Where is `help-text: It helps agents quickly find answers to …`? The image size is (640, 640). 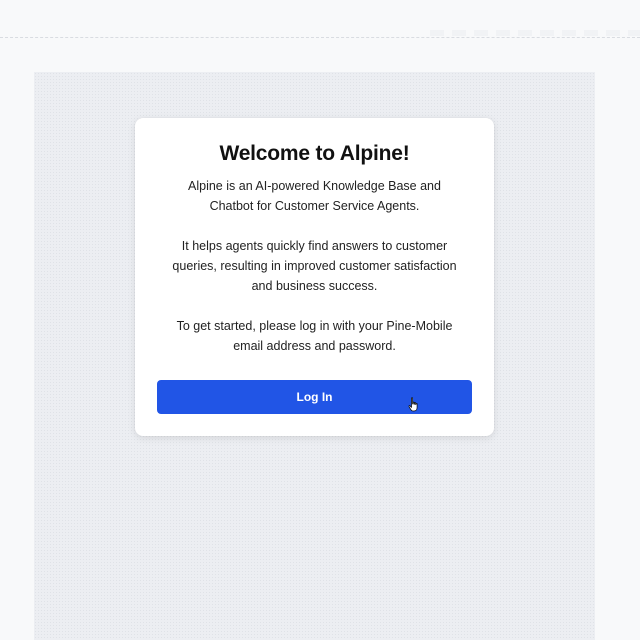
help-text: It helps agents quickly find answers to … is located at coordinates (314, 266).